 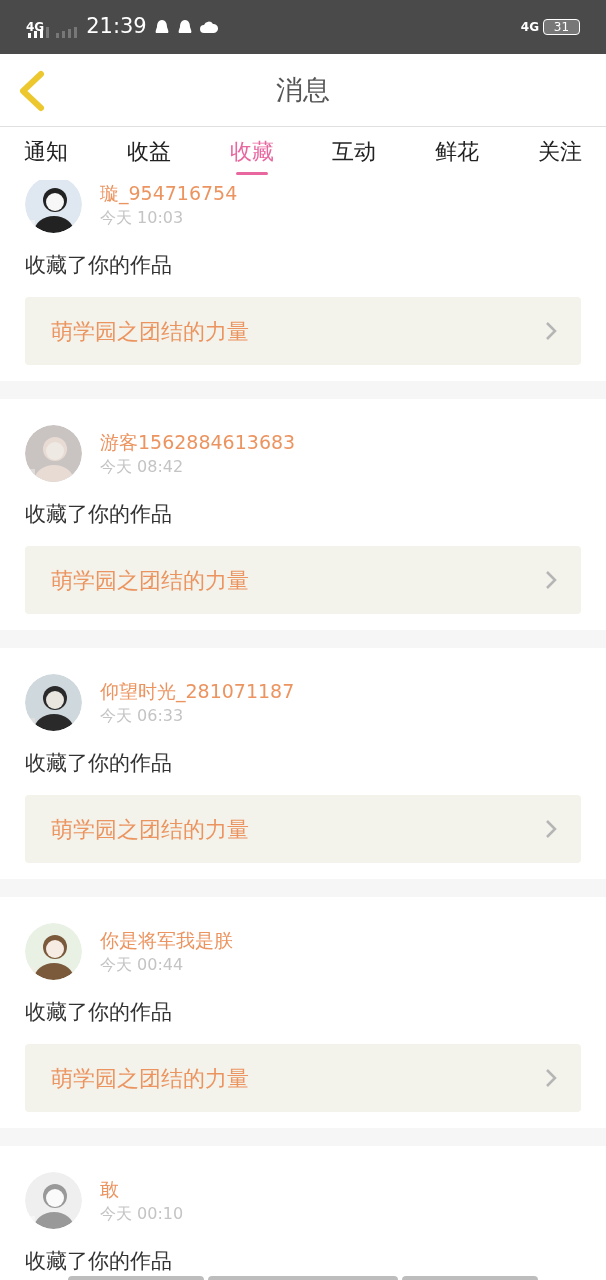 What do you see at coordinates (303, 89) in the screenshot?
I see `page-title: 消息` at bounding box center [303, 89].